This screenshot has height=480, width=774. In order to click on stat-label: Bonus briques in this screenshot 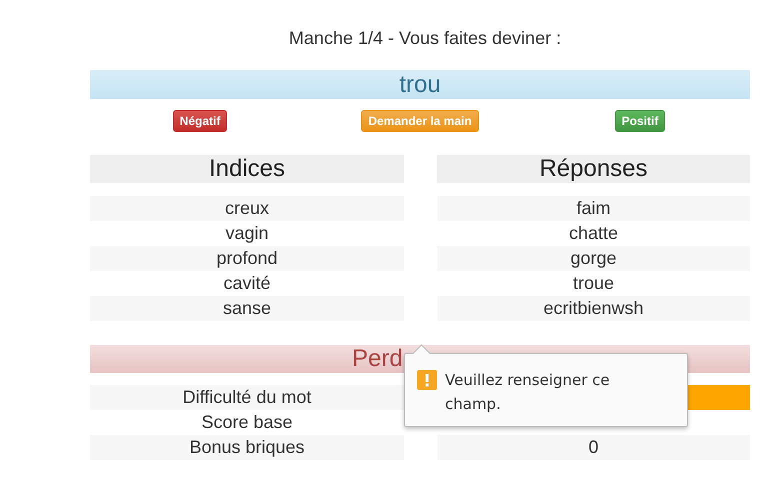, I will do `click(247, 447)`.